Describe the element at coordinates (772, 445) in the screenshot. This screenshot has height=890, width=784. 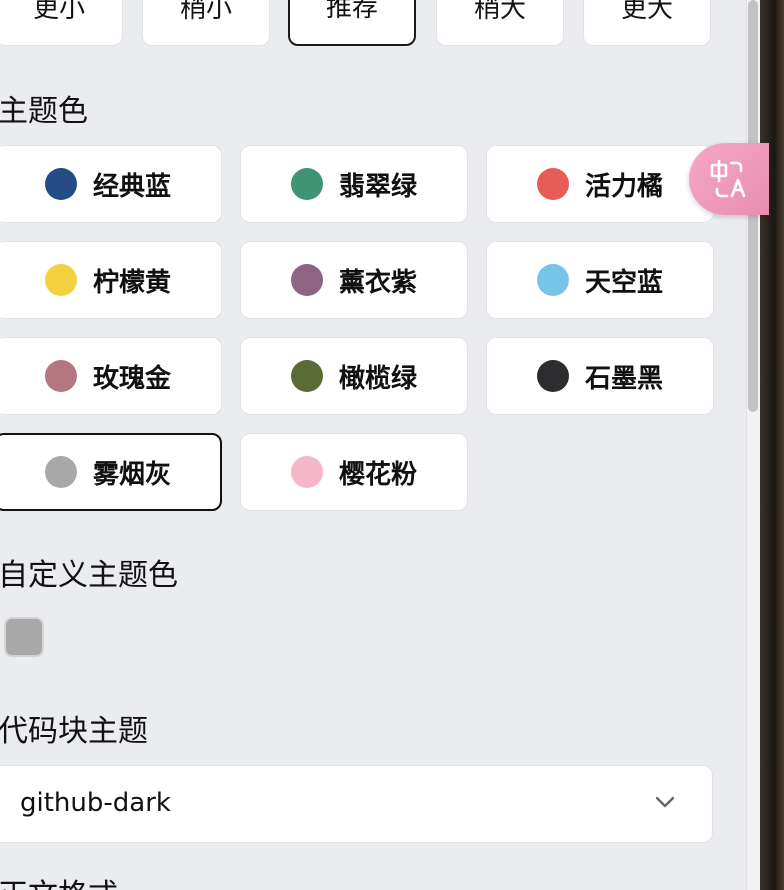
I see `background-edge` at that location.